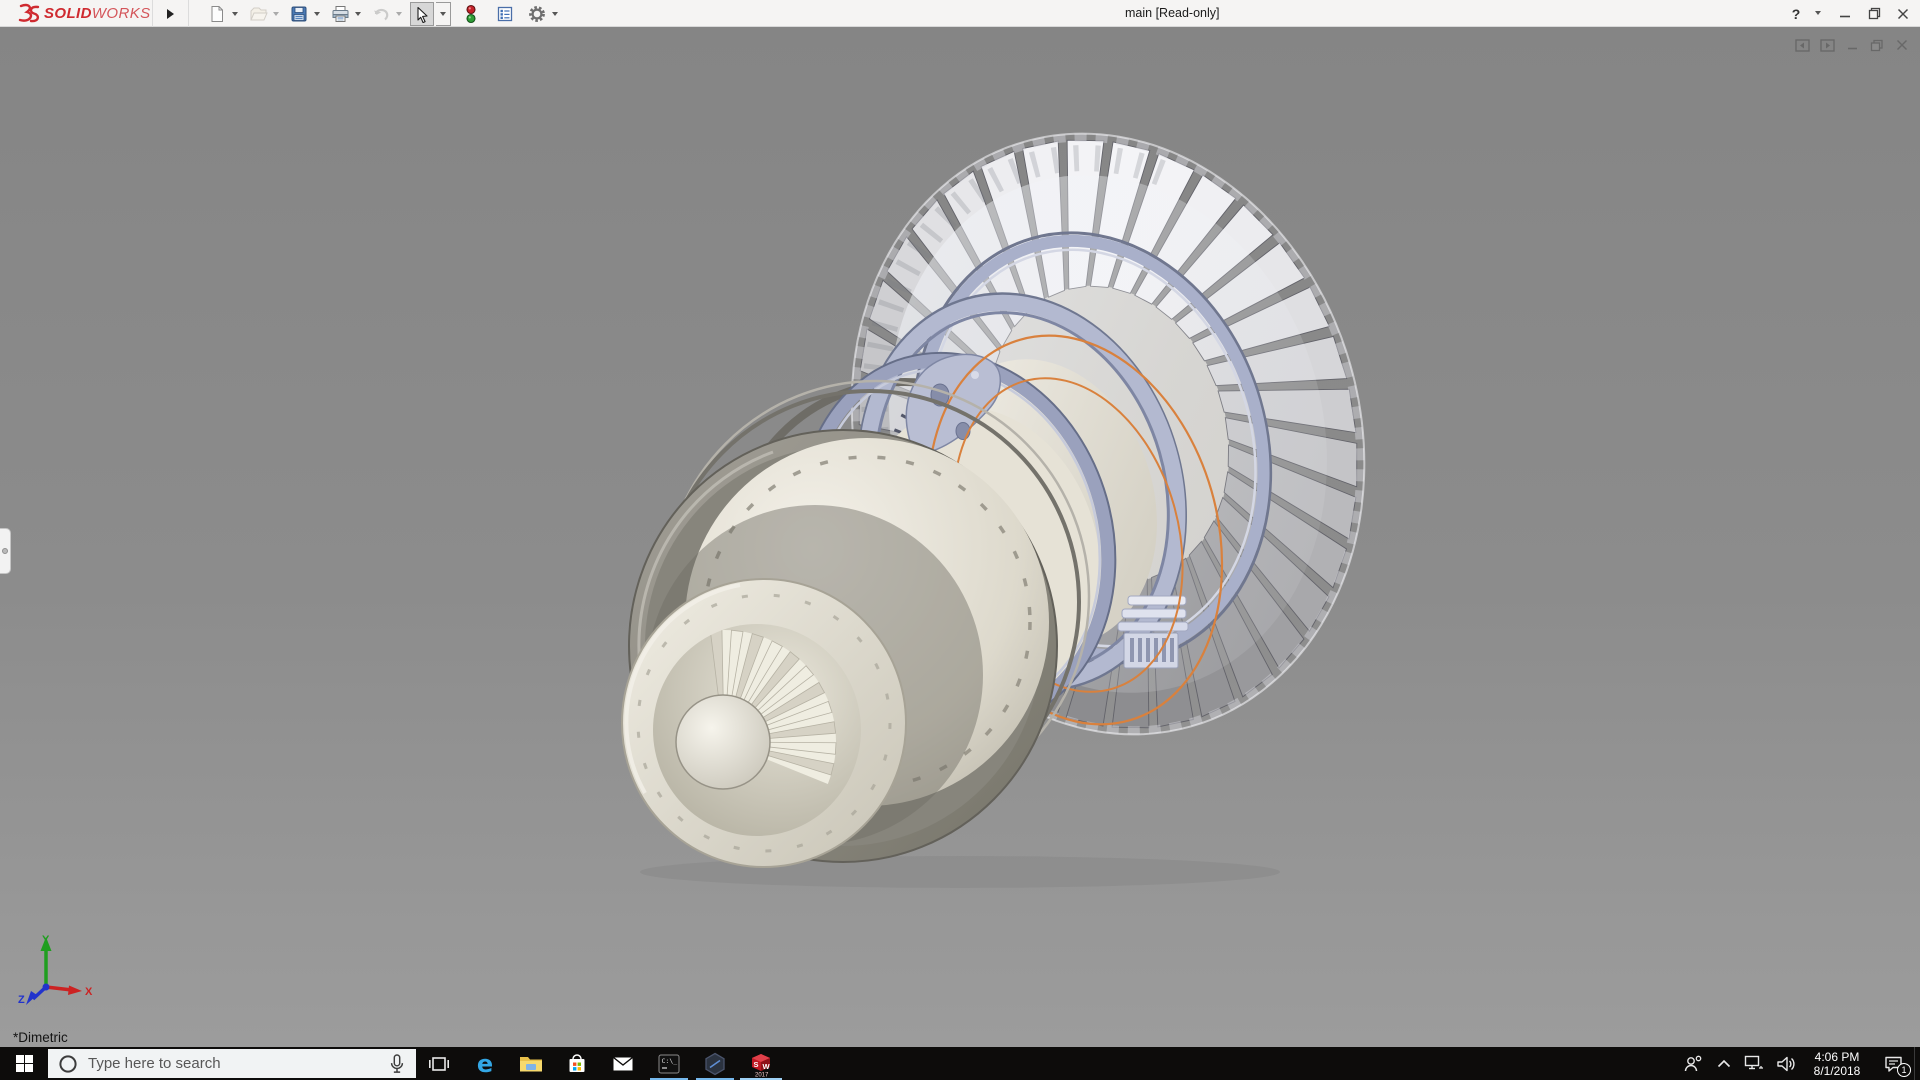 Image resolution: width=1920 pixels, height=1080 pixels. I want to click on rebuild-traffic-light-icon, so click(471, 13).